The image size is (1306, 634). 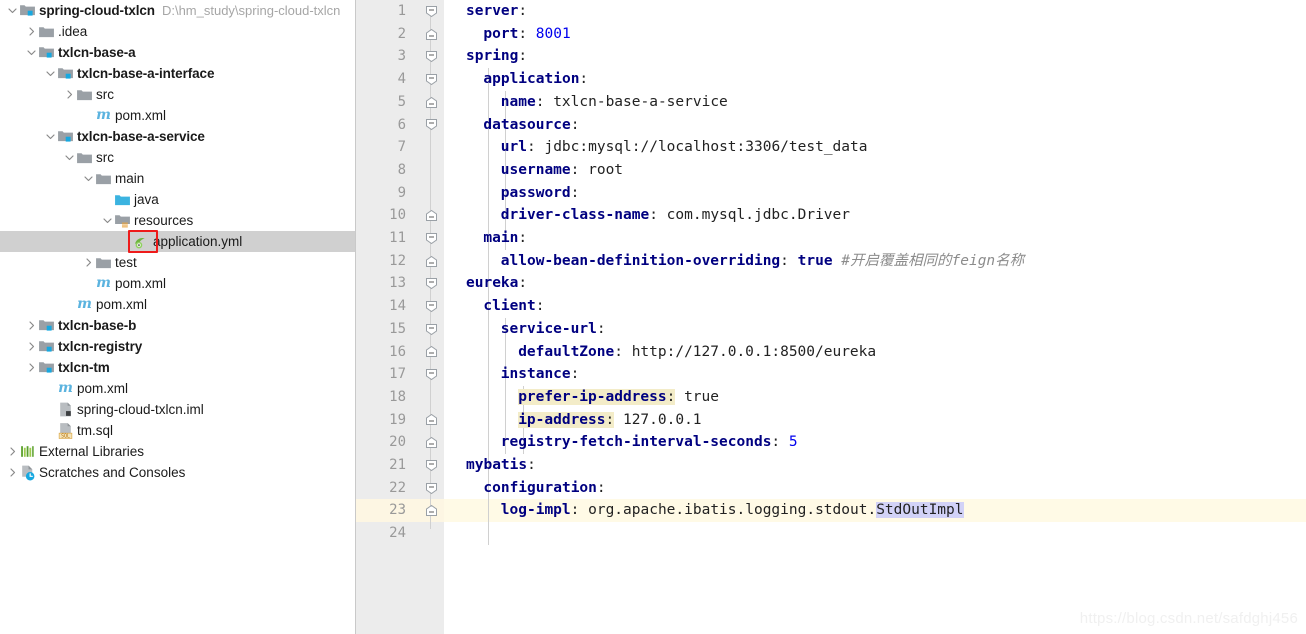 I want to click on code-line: 17 instance:, so click(x=831, y=374).